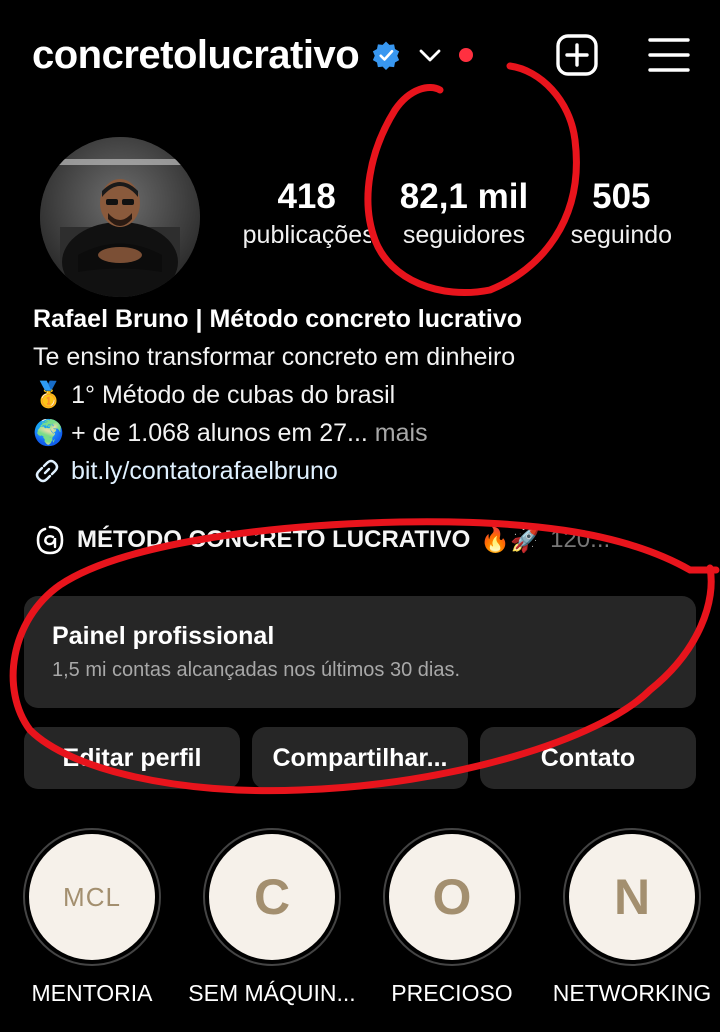 This screenshot has width=720, height=1032. Describe the element at coordinates (452, 993) in the screenshot. I see `highlight-label: PRECIOSO` at that location.